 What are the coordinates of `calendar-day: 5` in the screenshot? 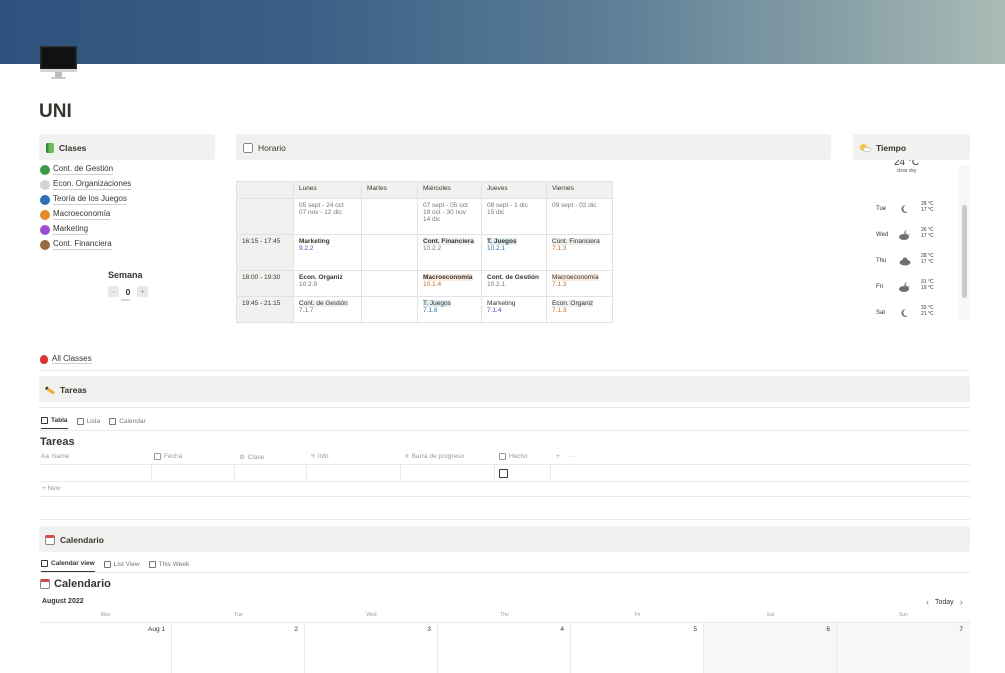 It's located at (634, 629).